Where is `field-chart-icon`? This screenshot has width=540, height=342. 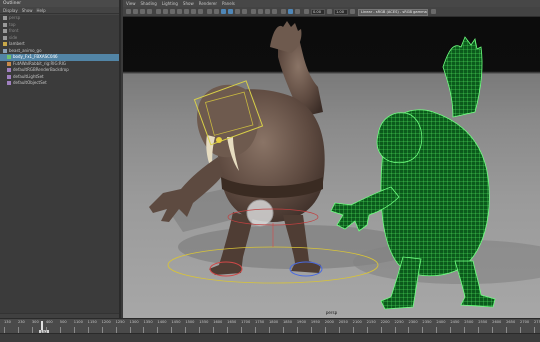
field-chart-icon is located at coordinates (186, 11).